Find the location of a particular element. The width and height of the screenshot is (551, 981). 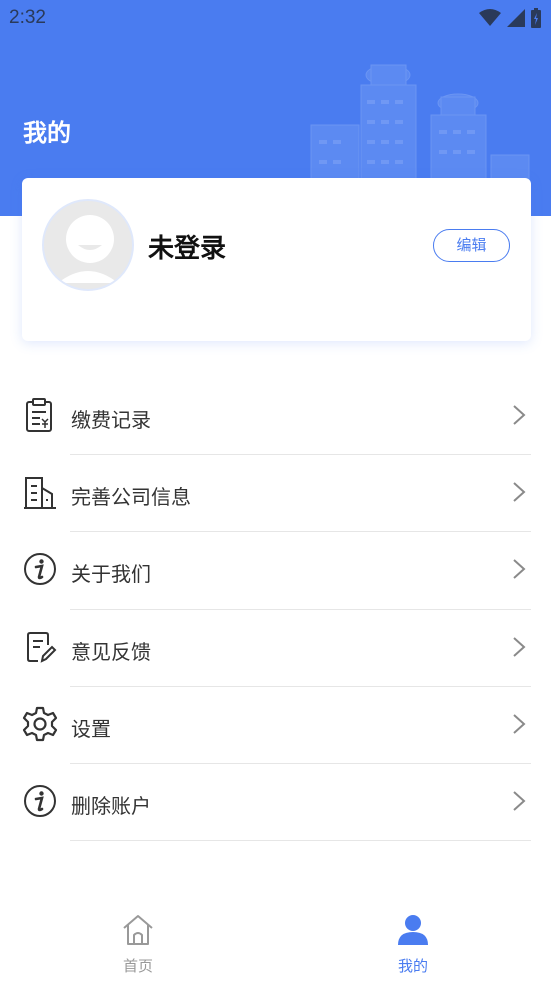

status-icons is located at coordinates (510, 18).